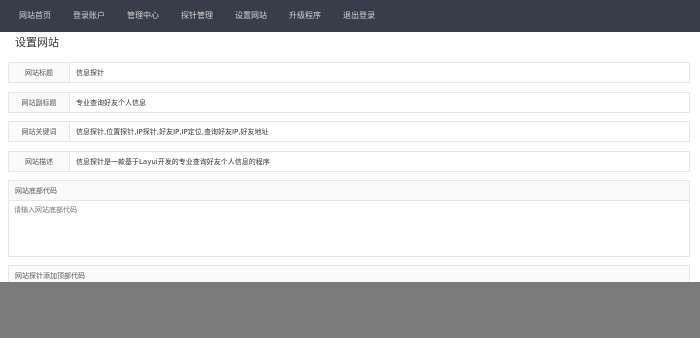 Image resolution: width=700 pixels, height=338 pixels. What do you see at coordinates (89, 16) in the screenshot?
I see `nav-login-account: 登录账户` at bounding box center [89, 16].